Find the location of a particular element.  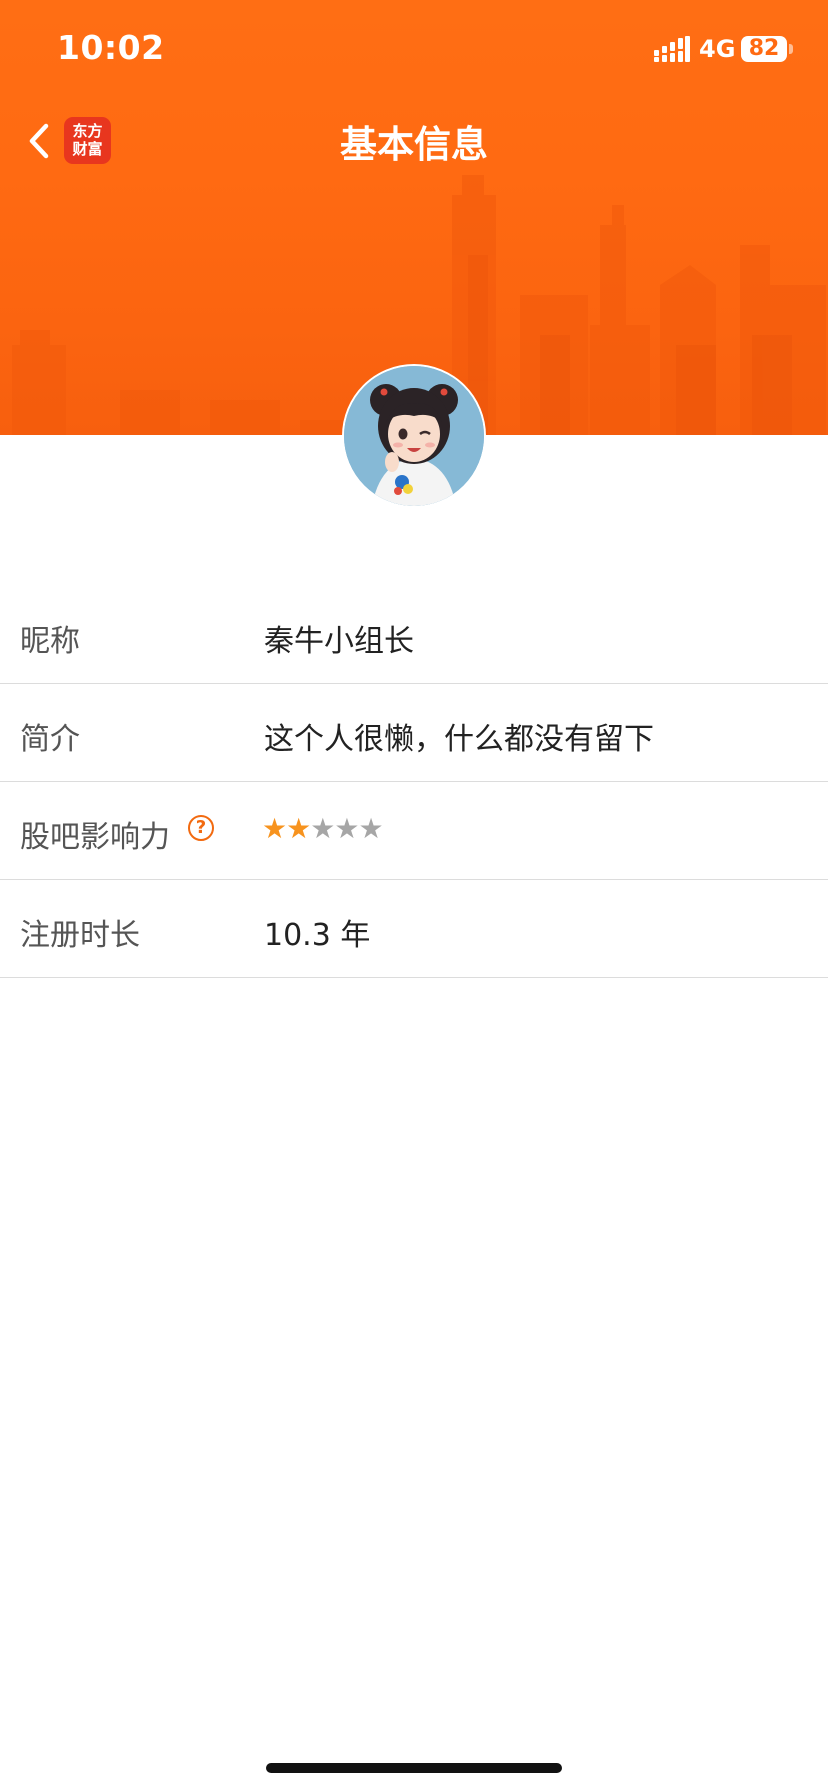

influence-star-rating: ★★★★★ is located at coordinates (323, 828).